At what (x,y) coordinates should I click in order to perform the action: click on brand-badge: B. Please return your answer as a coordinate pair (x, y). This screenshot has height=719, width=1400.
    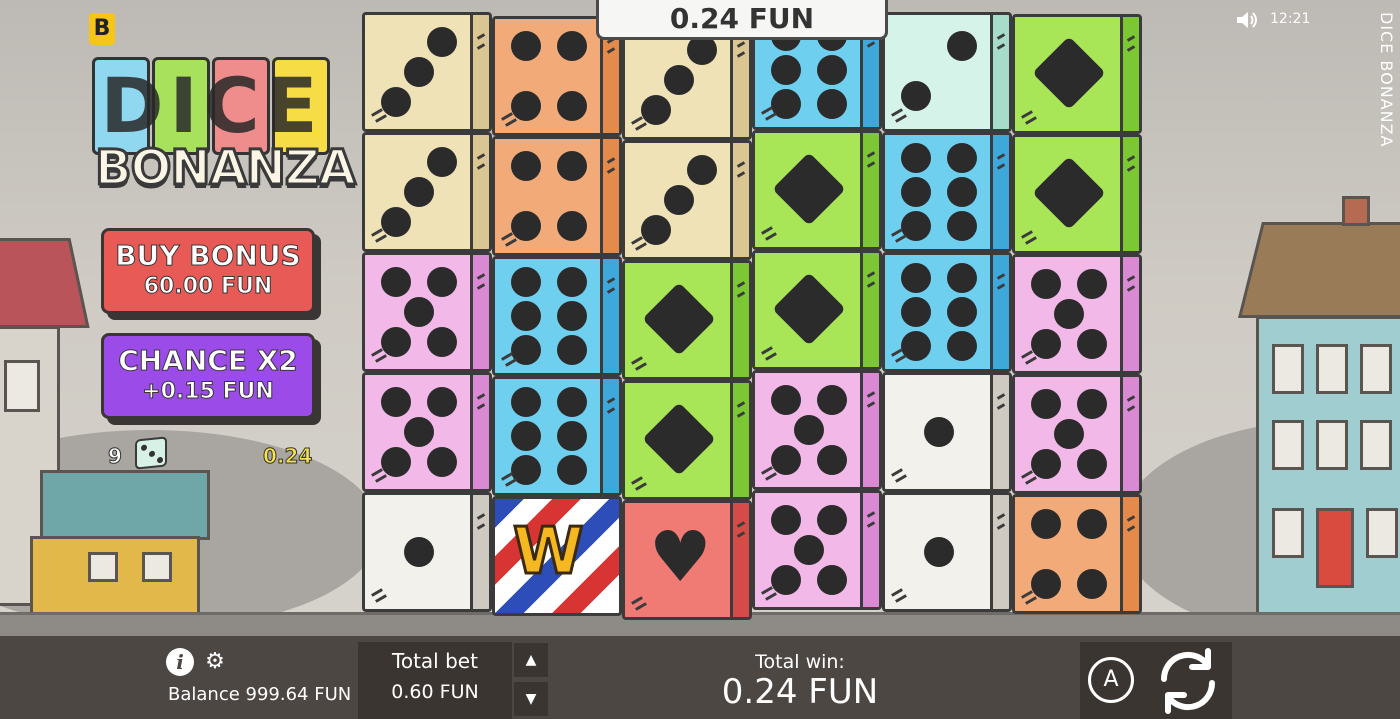
    Looking at the image, I should click on (102, 29).